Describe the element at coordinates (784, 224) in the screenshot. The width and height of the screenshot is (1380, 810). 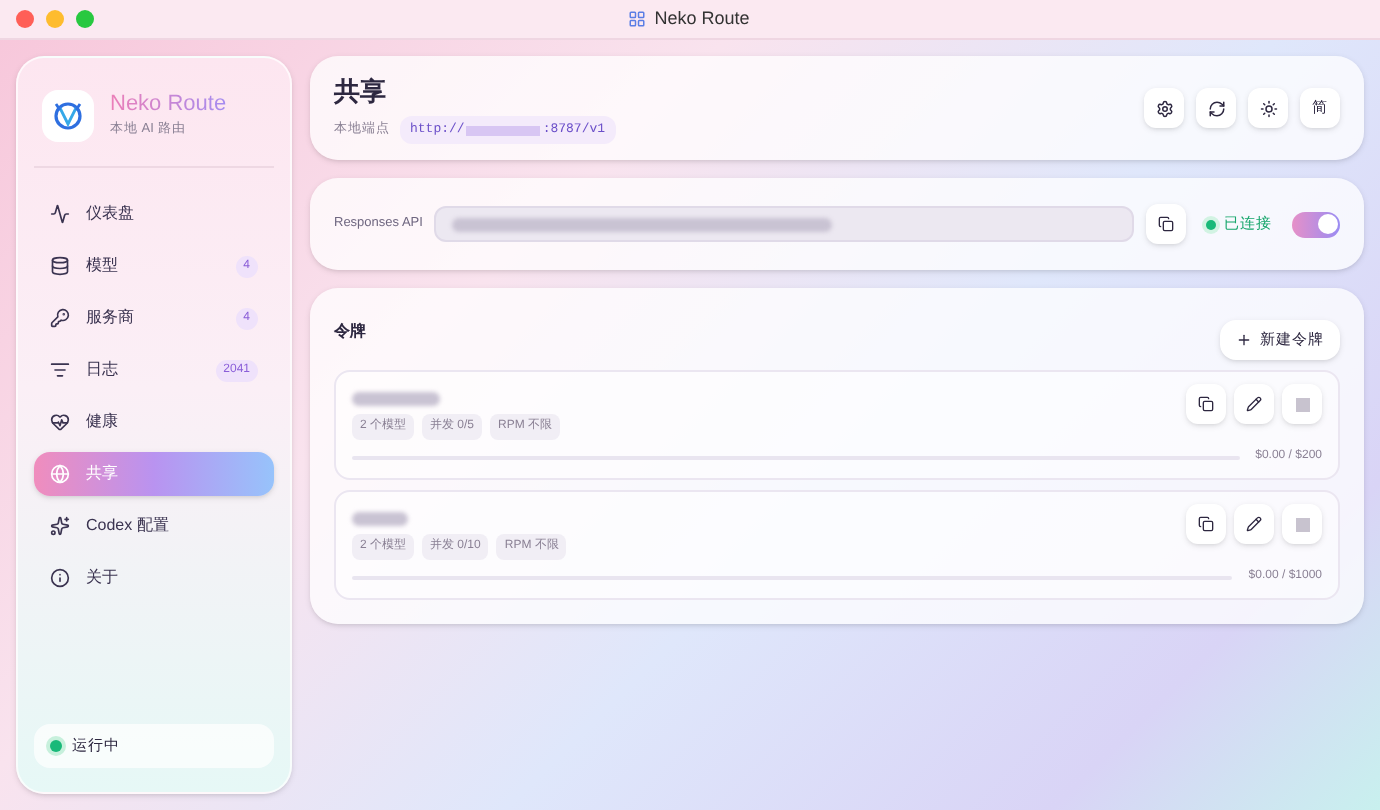
I see `api-key-field` at that location.